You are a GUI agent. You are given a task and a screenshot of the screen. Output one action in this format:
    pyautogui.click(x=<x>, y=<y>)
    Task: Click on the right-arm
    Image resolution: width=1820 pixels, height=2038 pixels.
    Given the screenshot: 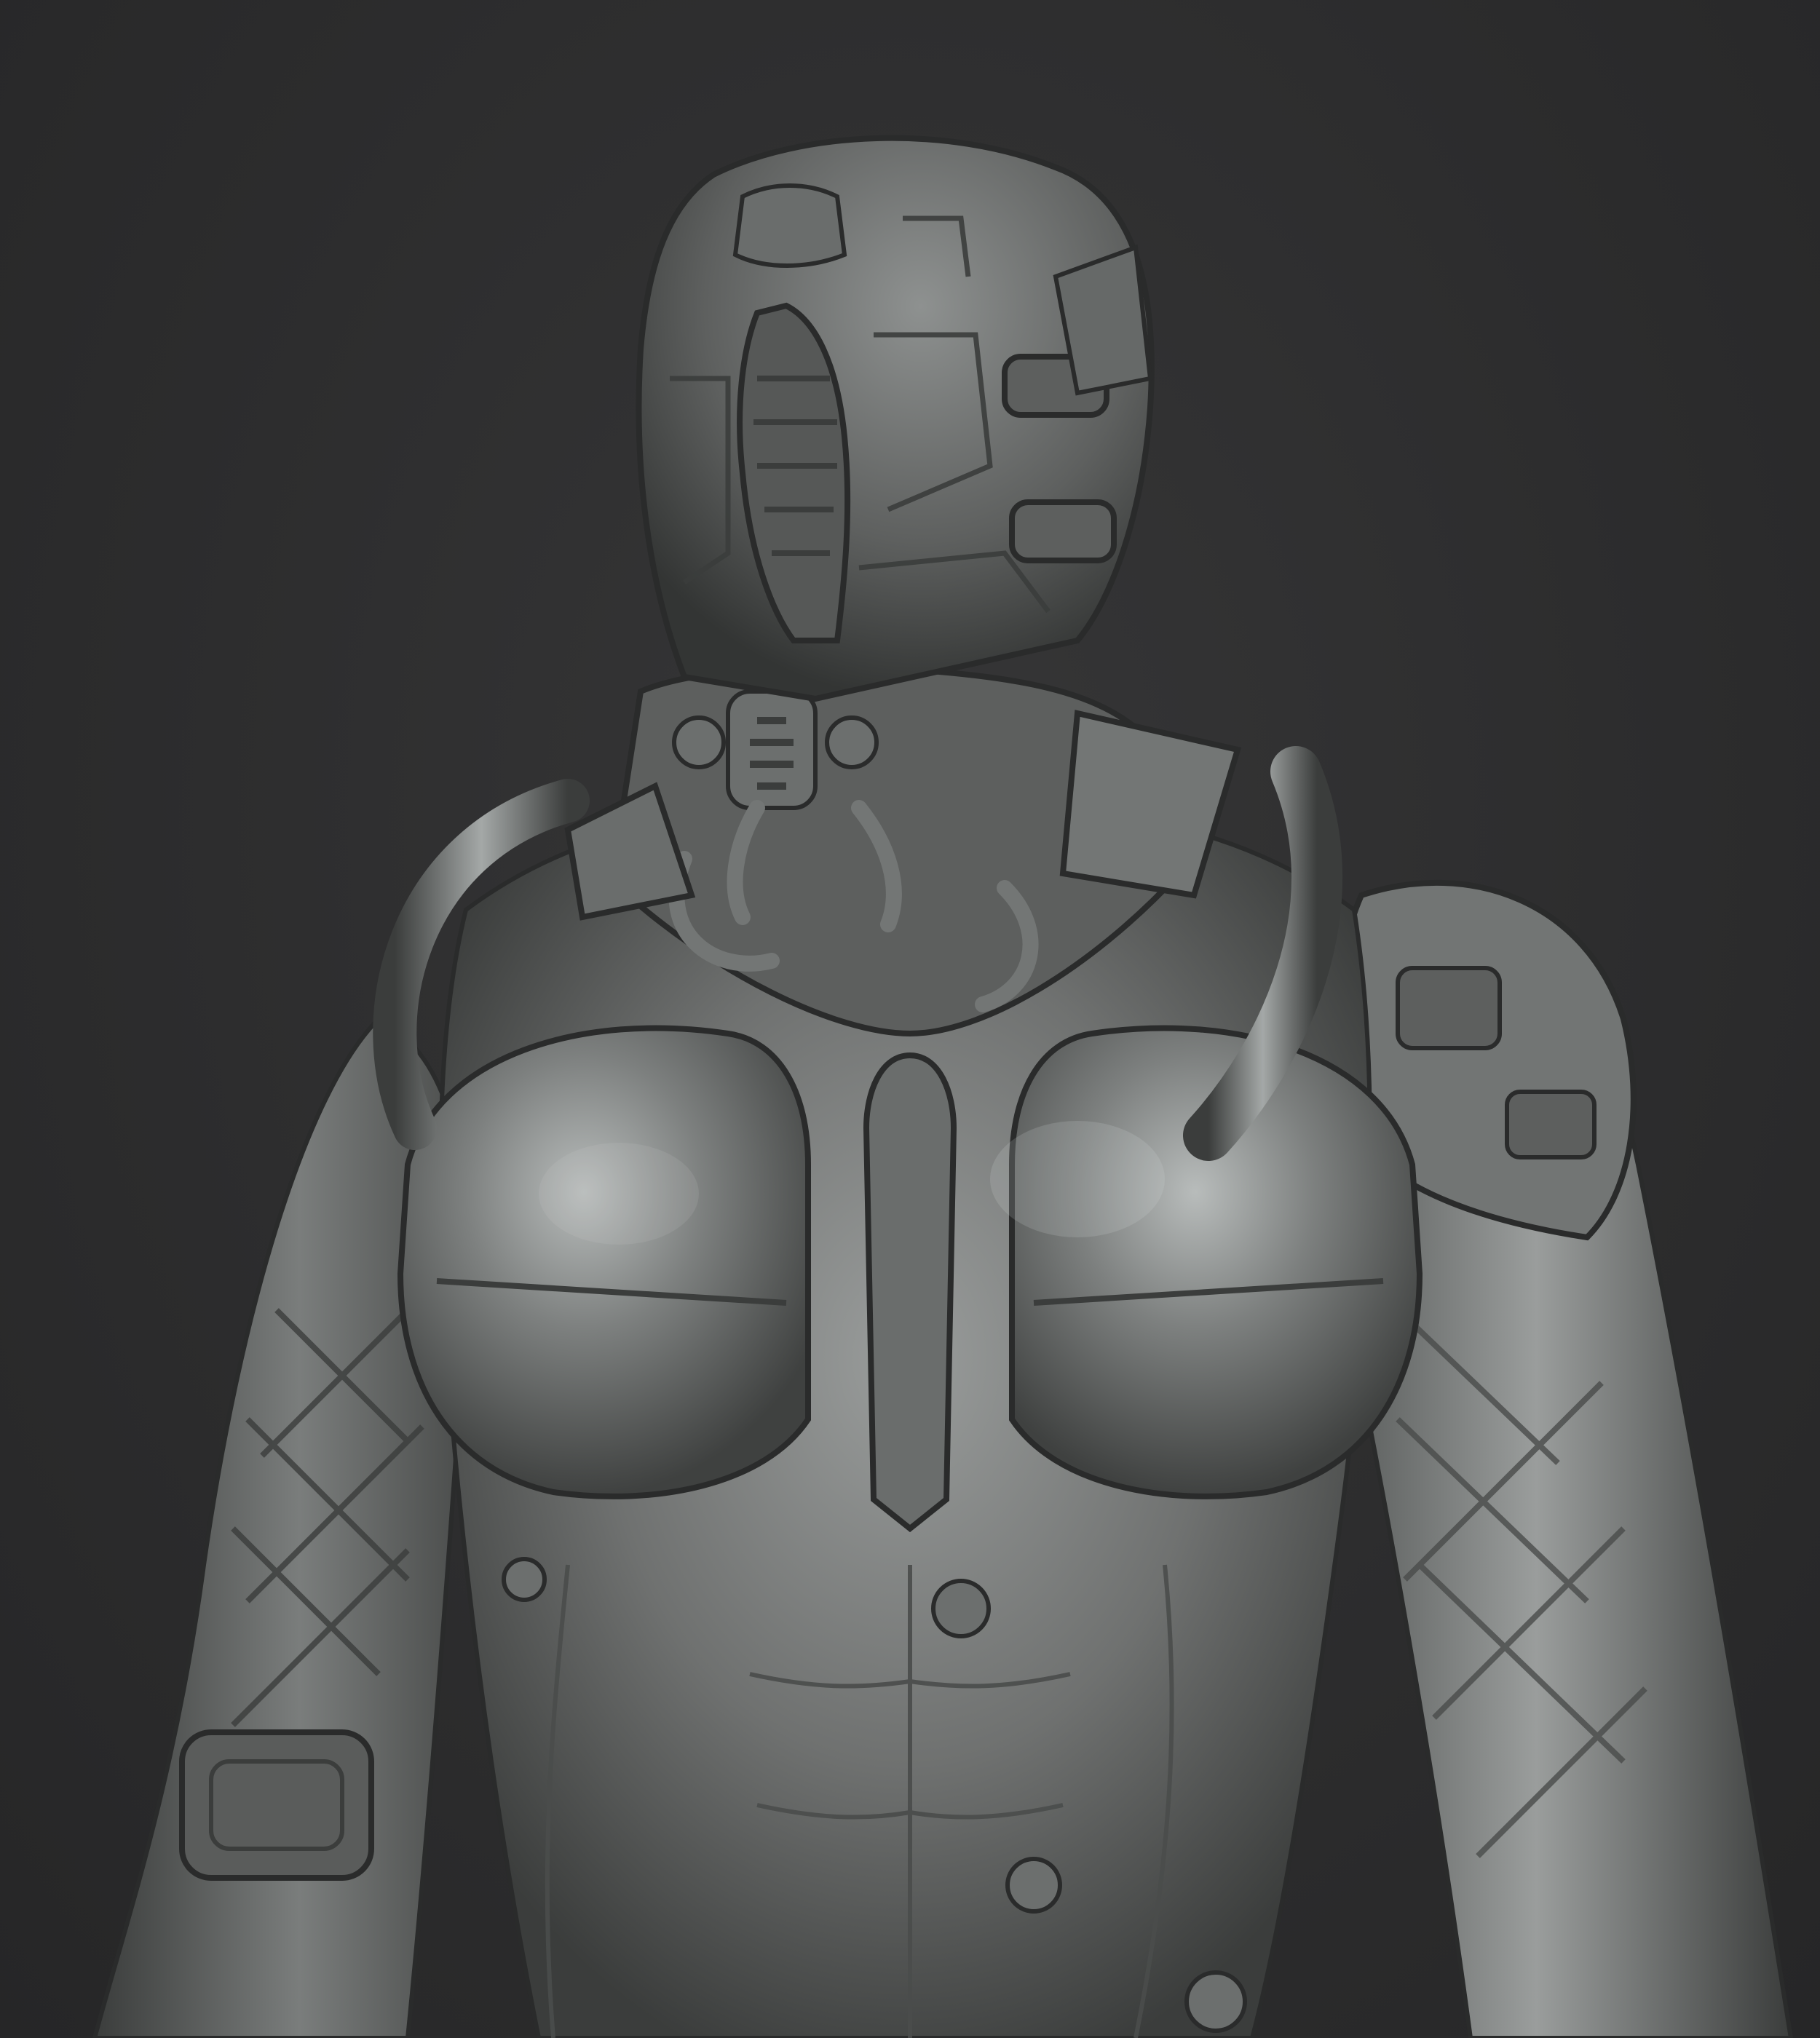 What is the action you would take?
    pyautogui.click(x=1559, y=1459)
    